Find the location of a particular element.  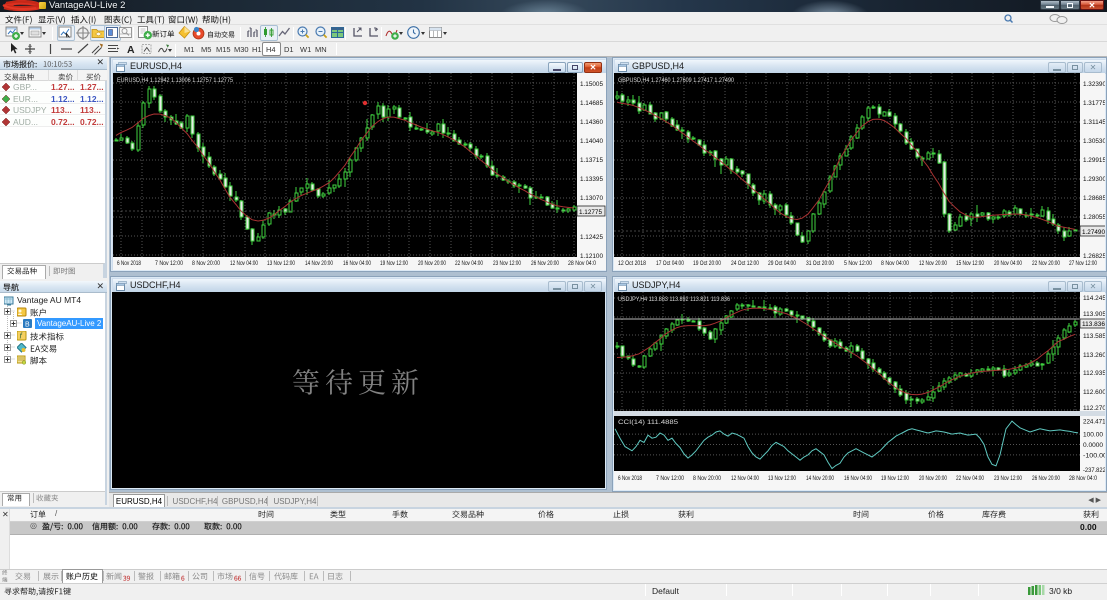

svg-text: 224.4718 is located at coordinates (1094, 422).